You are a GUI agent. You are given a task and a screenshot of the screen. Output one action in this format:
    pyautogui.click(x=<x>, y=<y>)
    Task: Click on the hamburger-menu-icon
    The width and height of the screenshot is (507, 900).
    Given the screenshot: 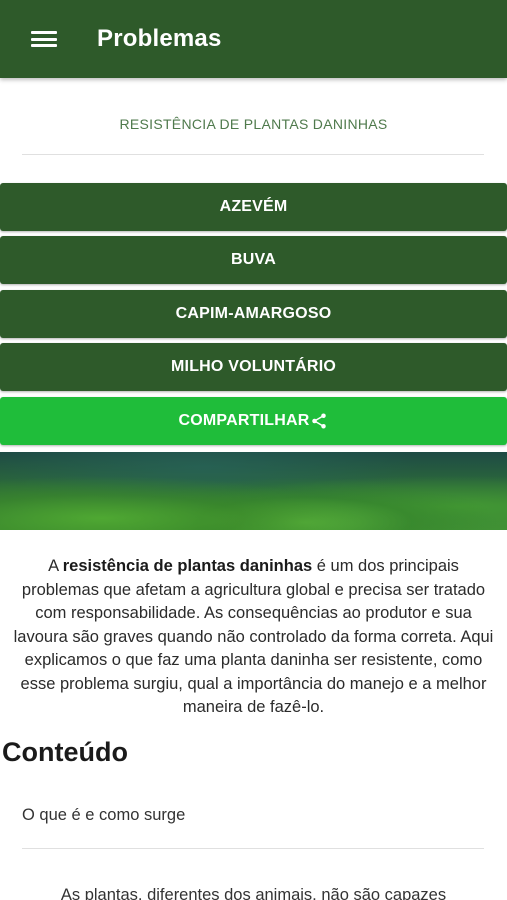 What is the action you would take?
    pyautogui.click(x=44, y=39)
    